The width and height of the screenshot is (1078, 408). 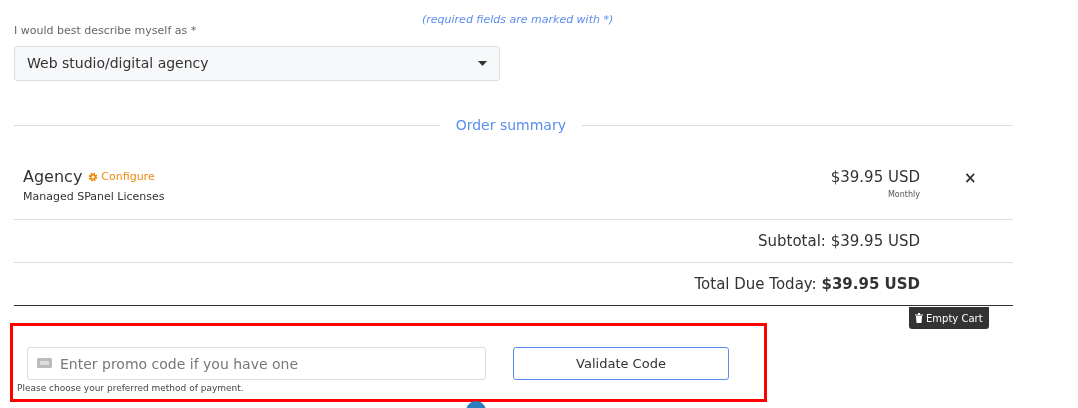 What do you see at coordinates (807, 284) in the screenshot?
I see `total-due: Total Due Today: $39.95 USD` at bounding box center [807, 284].